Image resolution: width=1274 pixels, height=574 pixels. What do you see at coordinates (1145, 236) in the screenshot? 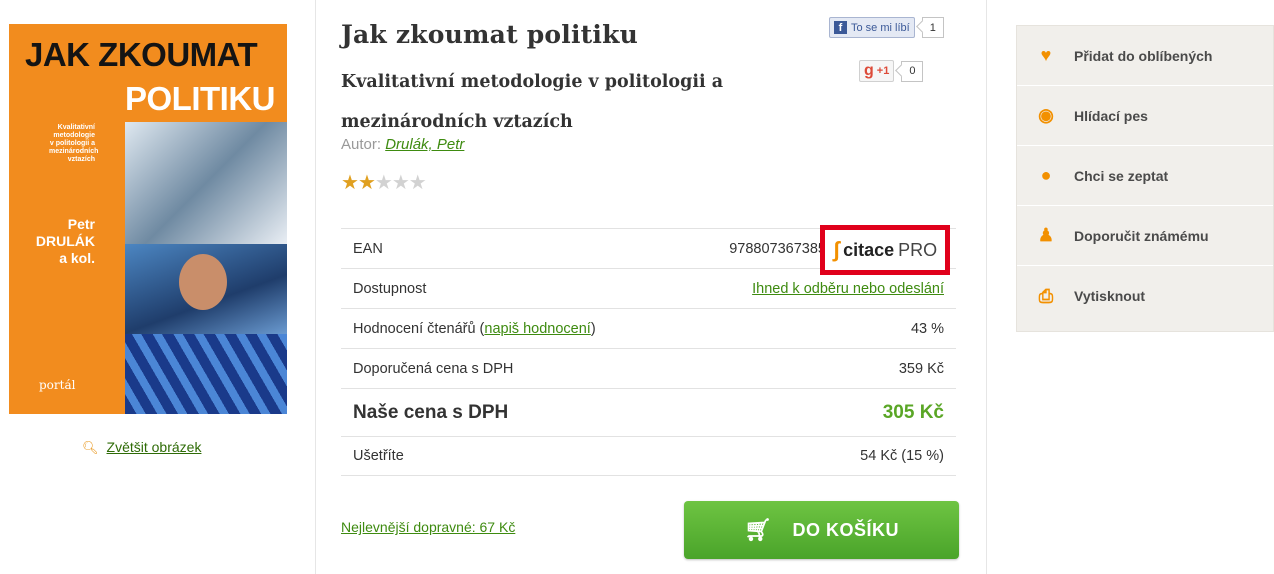
I see `sidebar-item-recommend: ♟ Doporučit známému` at bounding box center [1145, 236].